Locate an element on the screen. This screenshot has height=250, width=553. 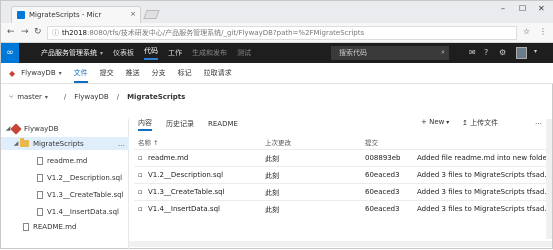
nav-build-release: 生成和发布 is located at coordinates (209, 53).